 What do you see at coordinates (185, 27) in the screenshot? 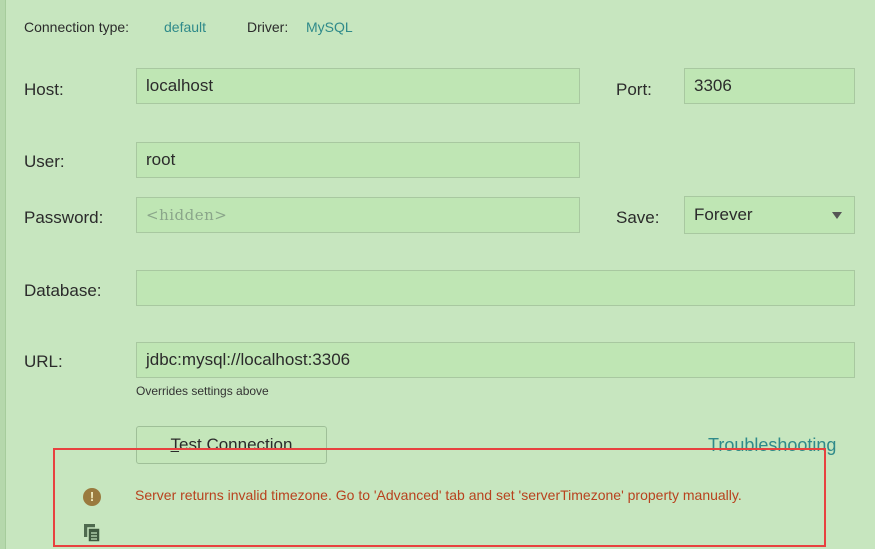
I see `connection-type-link: default` at bounding box center [185, 27].